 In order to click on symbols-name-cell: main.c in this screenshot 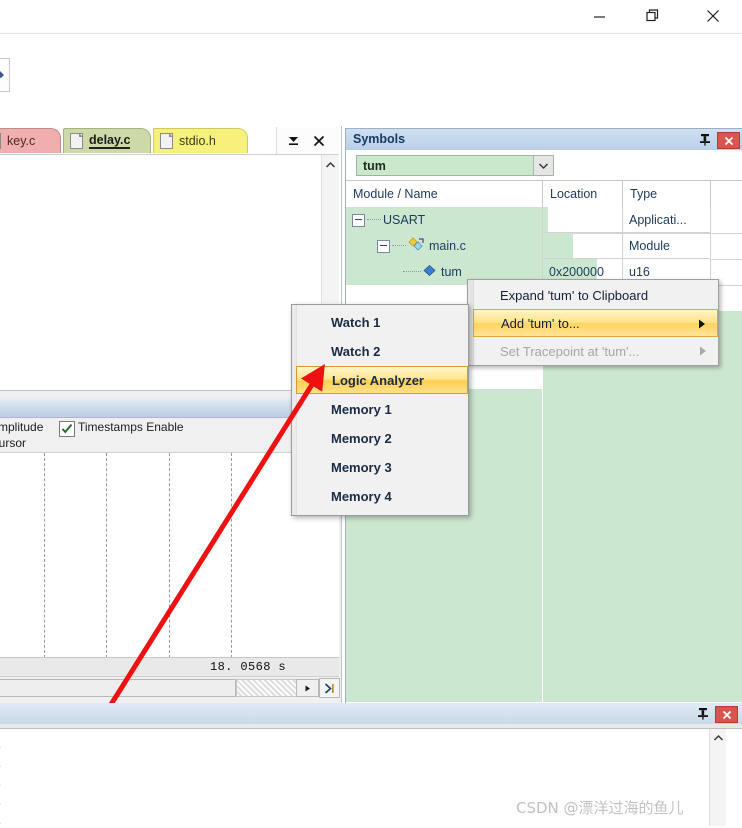, I will do `click(459, 246)`.